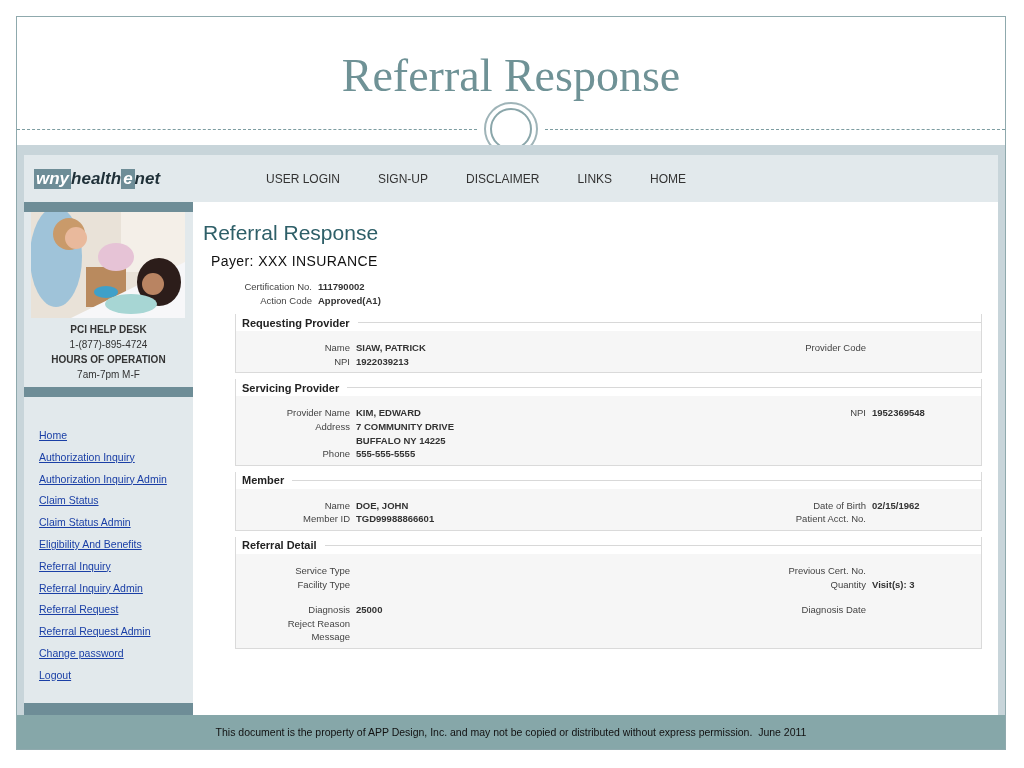  Describe the element at coordinates (263, 480) in the screenshot. I see `section-title: Member` at that location.